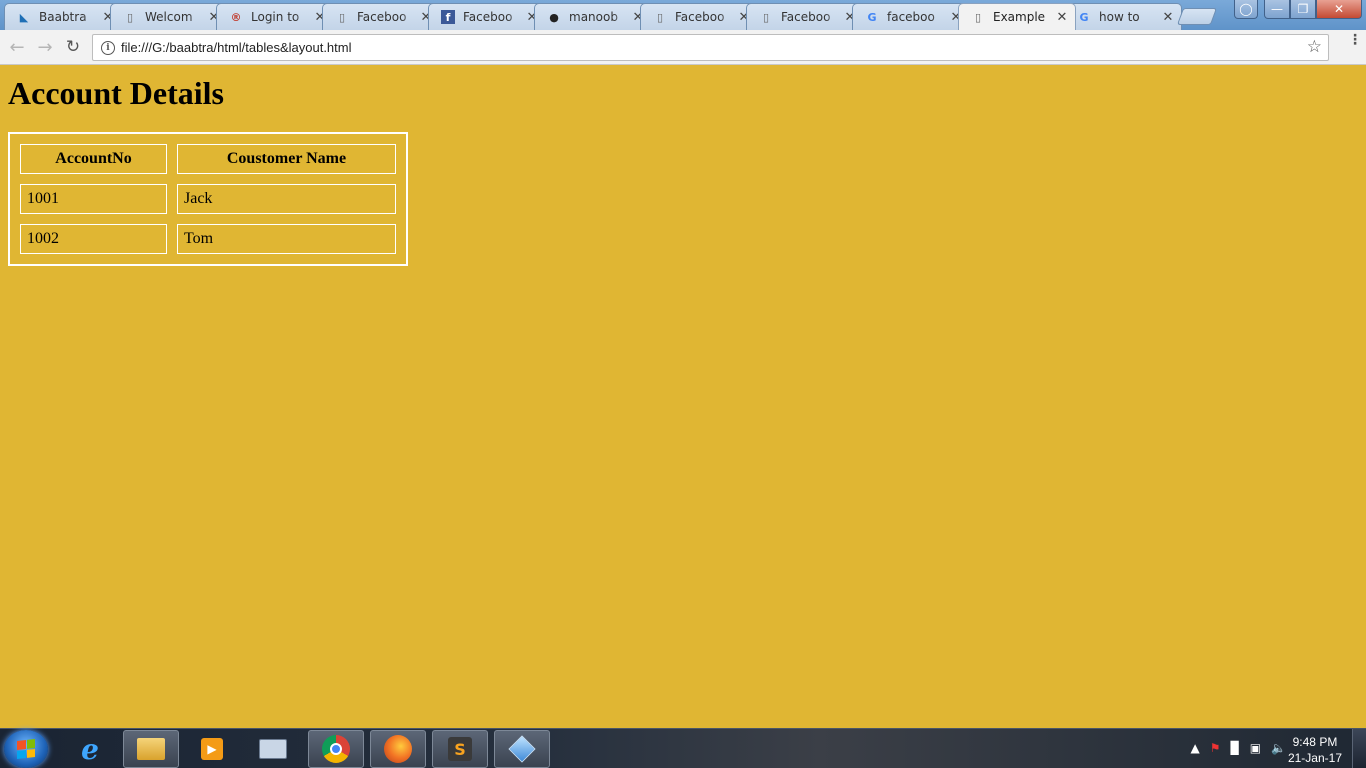 This screenshot has height=768, width=1366. What do you see at coordinates (273, 749) in the screenshot?
I see `keyboard-app-icon` at bounding box center [273, 749].